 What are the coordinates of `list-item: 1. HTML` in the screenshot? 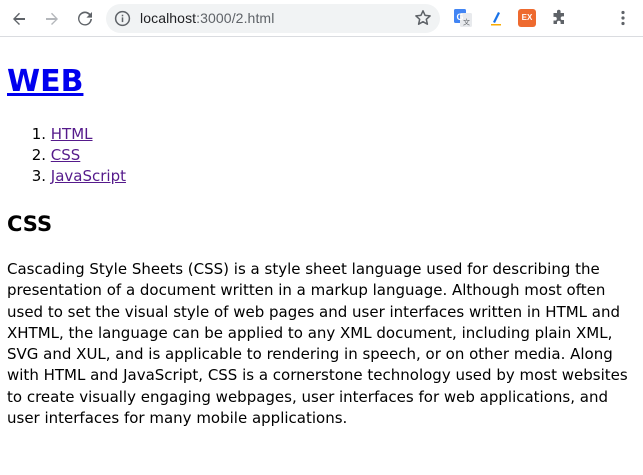 It's located at (66, 134).